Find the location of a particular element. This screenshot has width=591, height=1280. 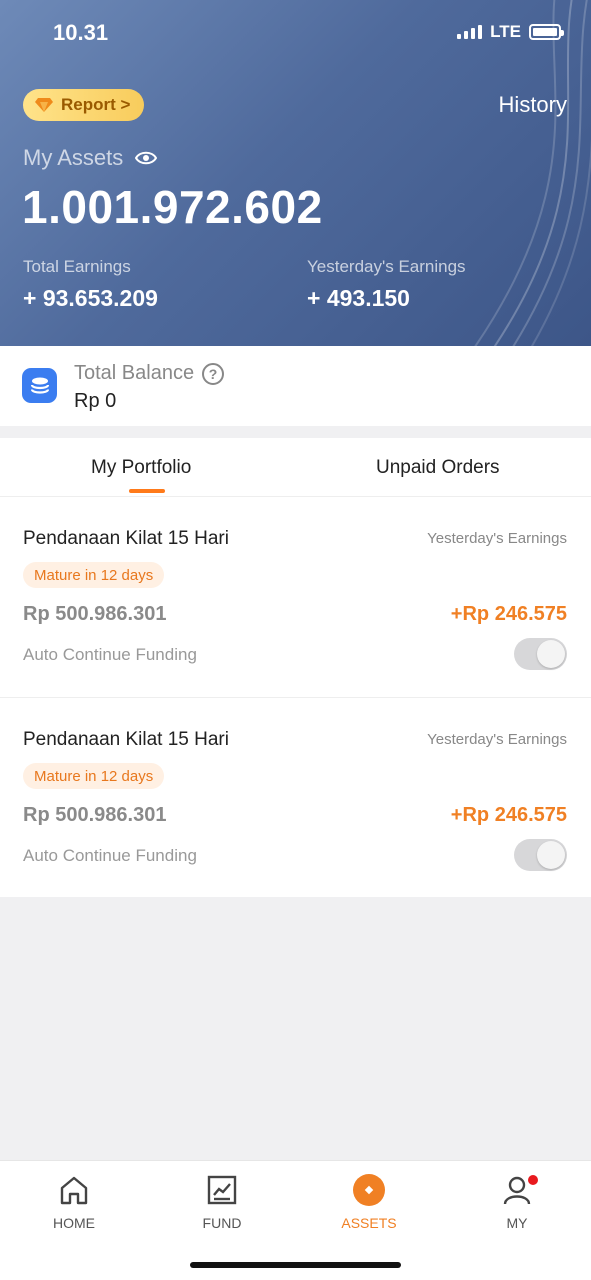

total-balance-card: Total Balance ? Rp 0 is located at coordinates (295, 386).